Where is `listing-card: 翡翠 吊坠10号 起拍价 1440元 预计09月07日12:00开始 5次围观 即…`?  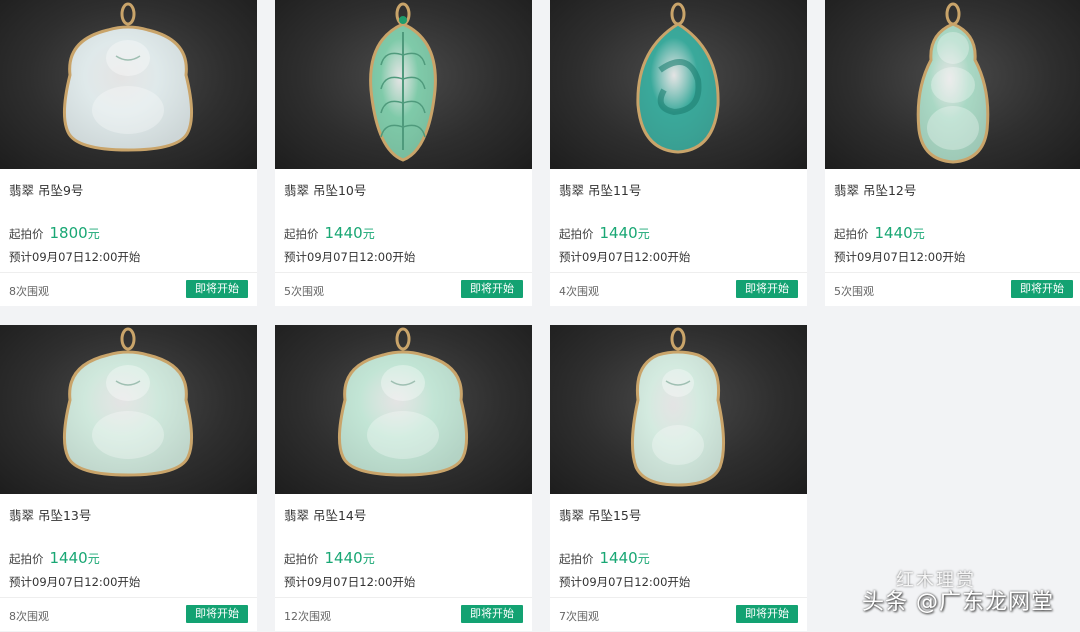 listing-card: 翡翠 吊坠10号 起拍价 1440元 预计09月07日12:00开始 5次围观 即… is located at coordinates (403, 153).